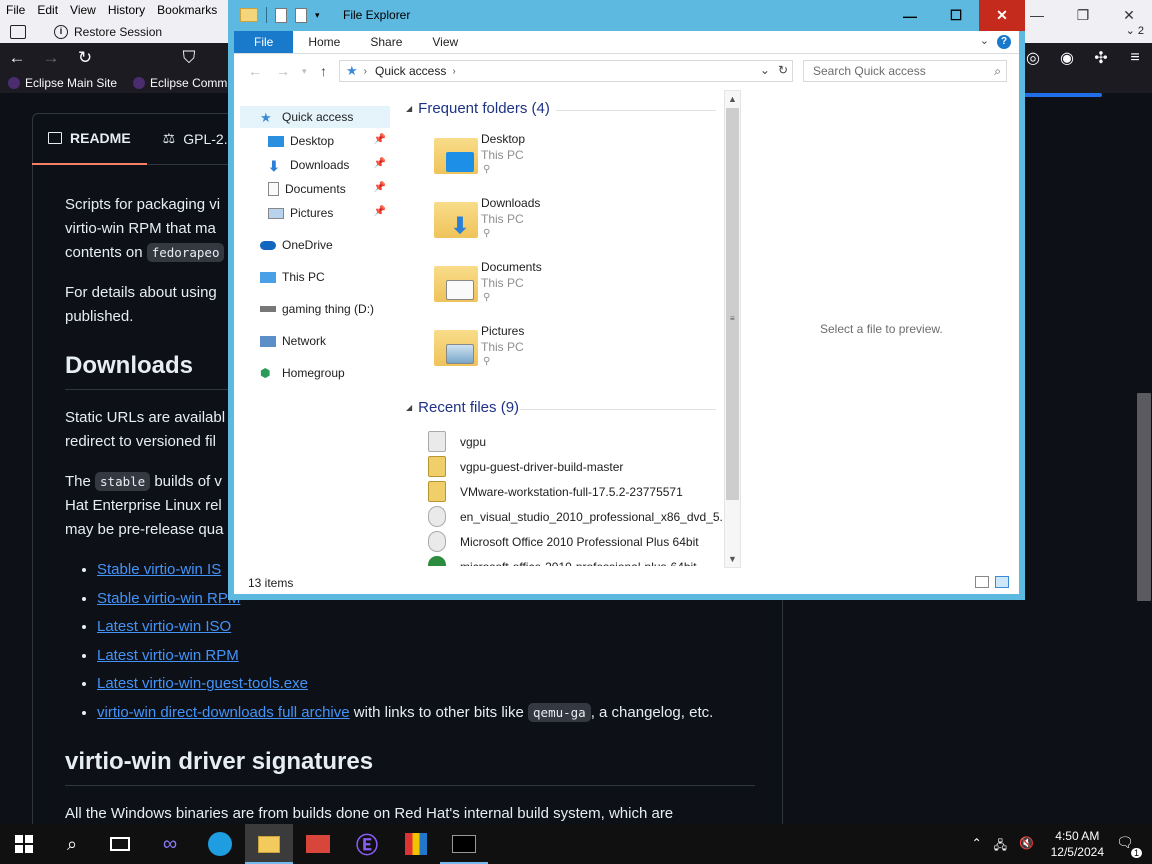 This screenshot has height=864, width=1152. Describe the element at coordinates (301, 15) in the screenshot. I see `new-folder-icon` at that location.